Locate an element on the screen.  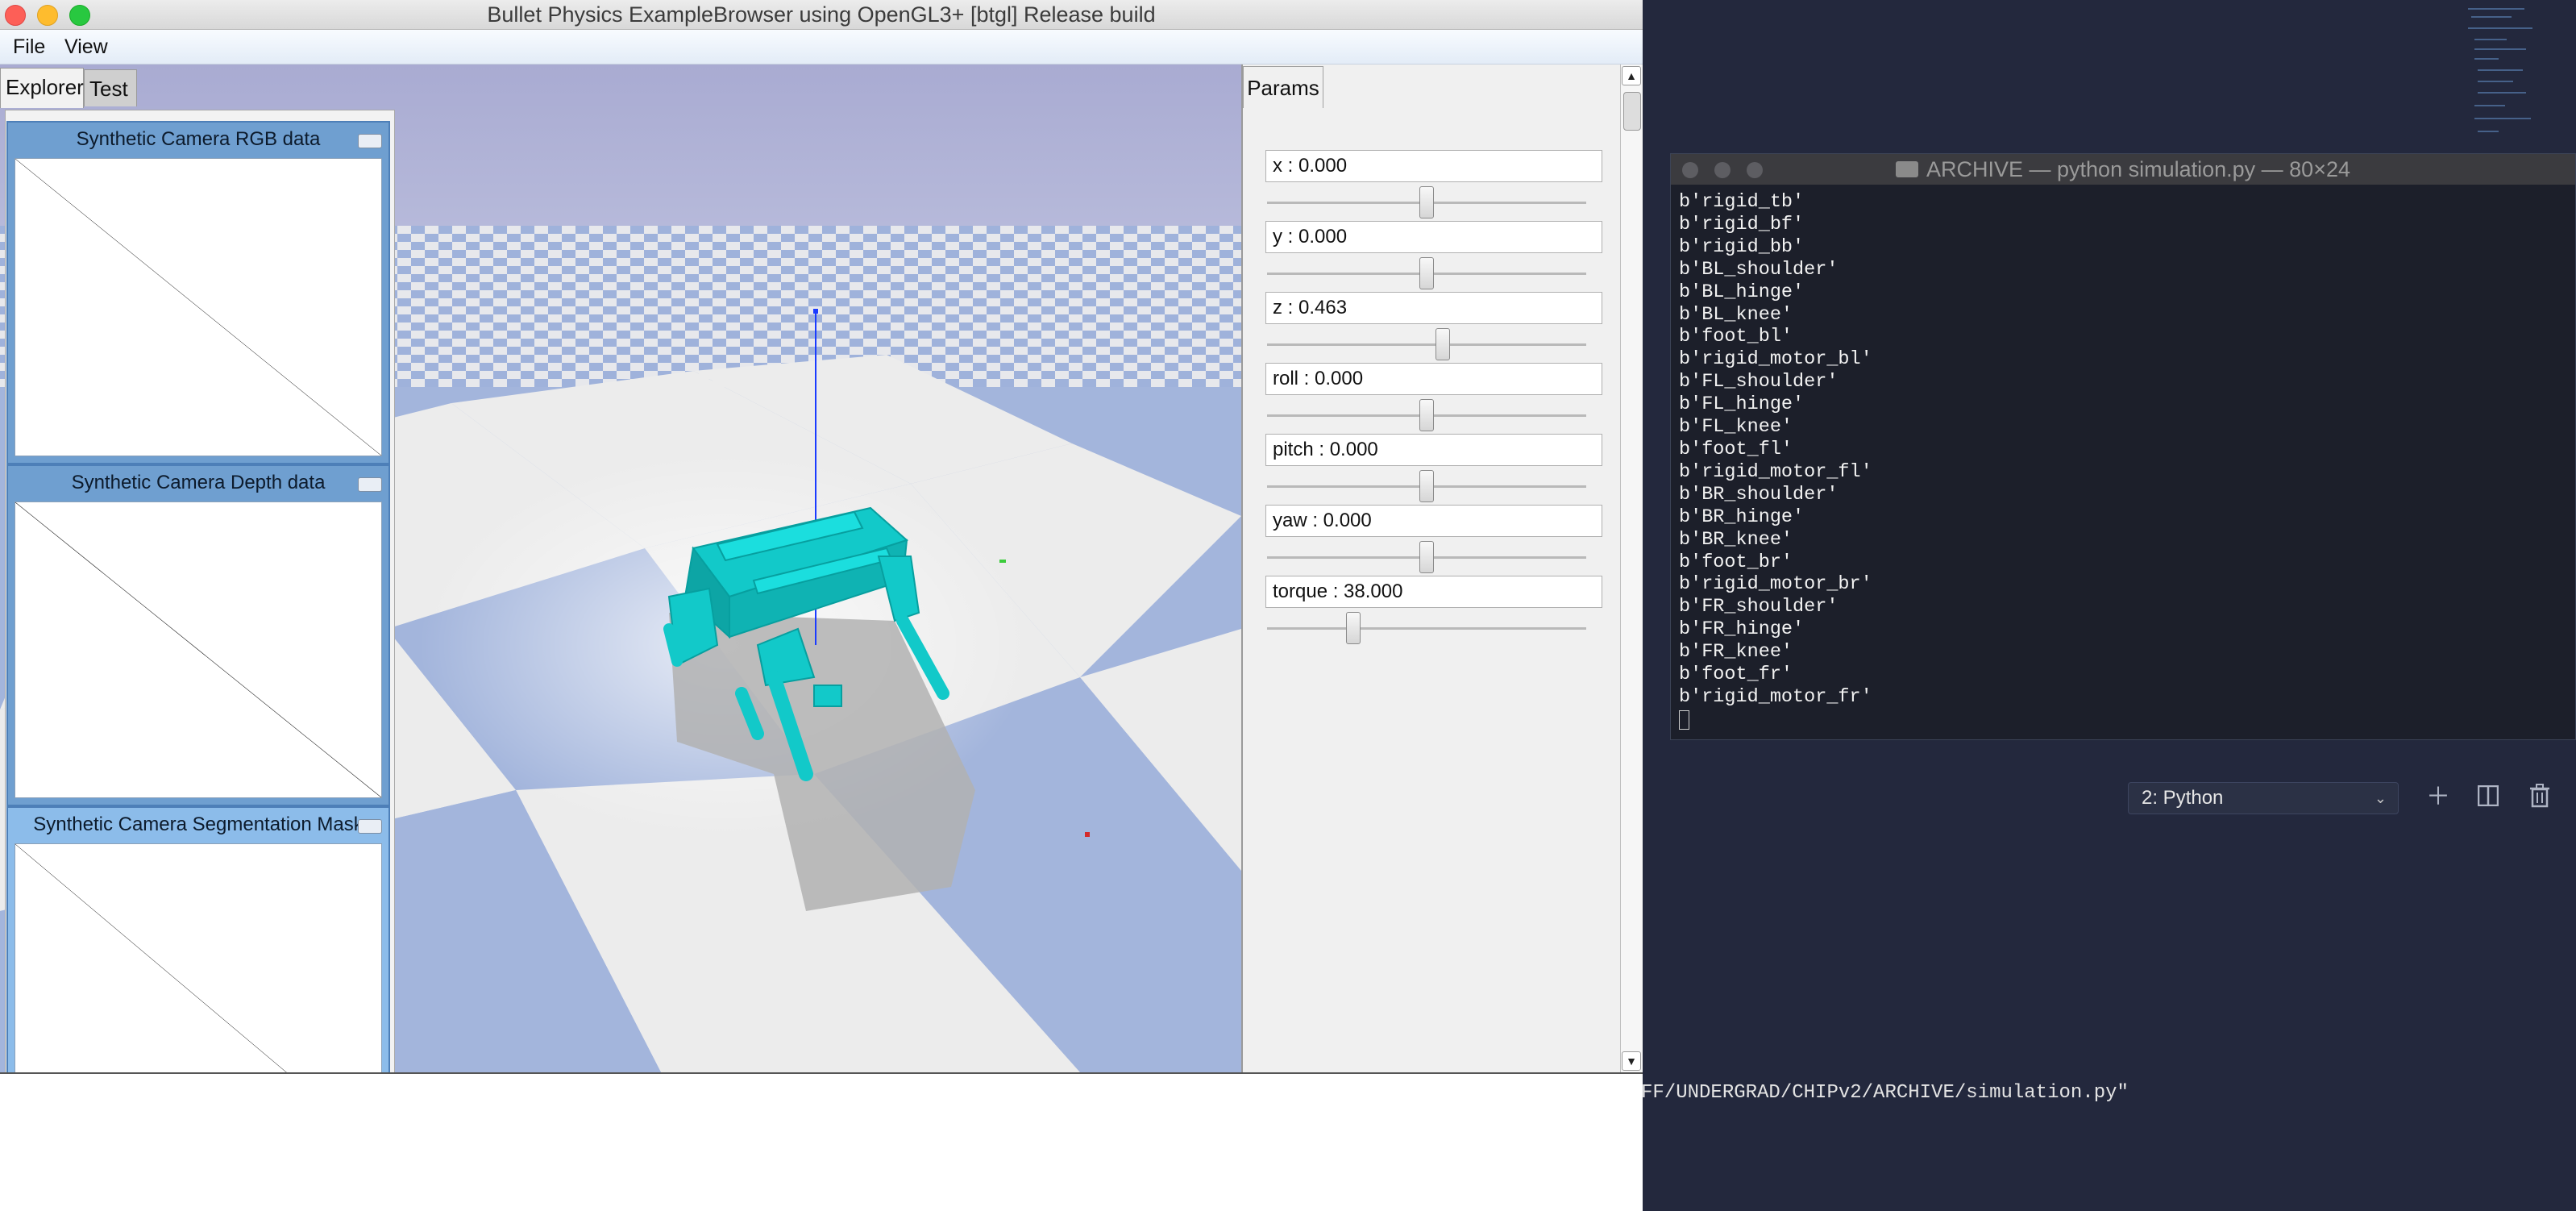
terminal-line: b'foot_bl' is located at coordinates (1736, 337).